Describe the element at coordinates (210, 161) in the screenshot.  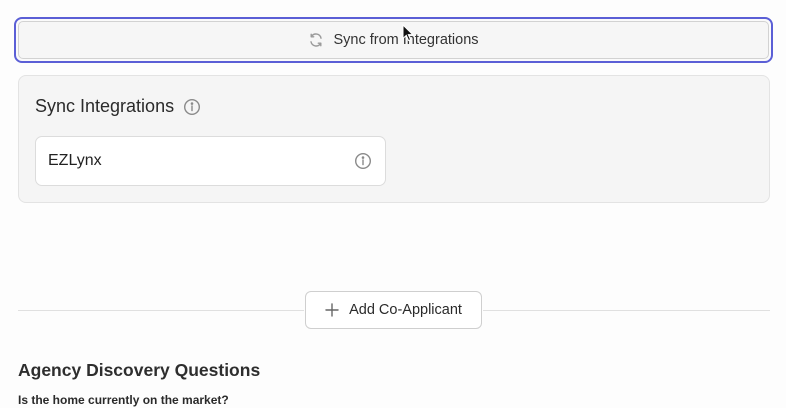
I see `integration-card-ezlynx: EZLynx` at that location.